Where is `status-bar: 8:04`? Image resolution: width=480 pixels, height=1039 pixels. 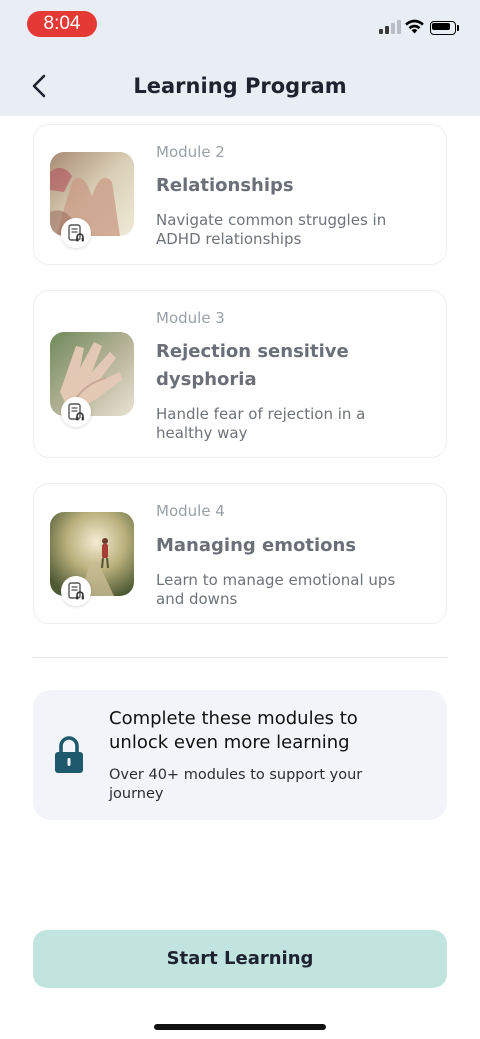
status-bar: 8:04 is located at coordinates (240, 25).